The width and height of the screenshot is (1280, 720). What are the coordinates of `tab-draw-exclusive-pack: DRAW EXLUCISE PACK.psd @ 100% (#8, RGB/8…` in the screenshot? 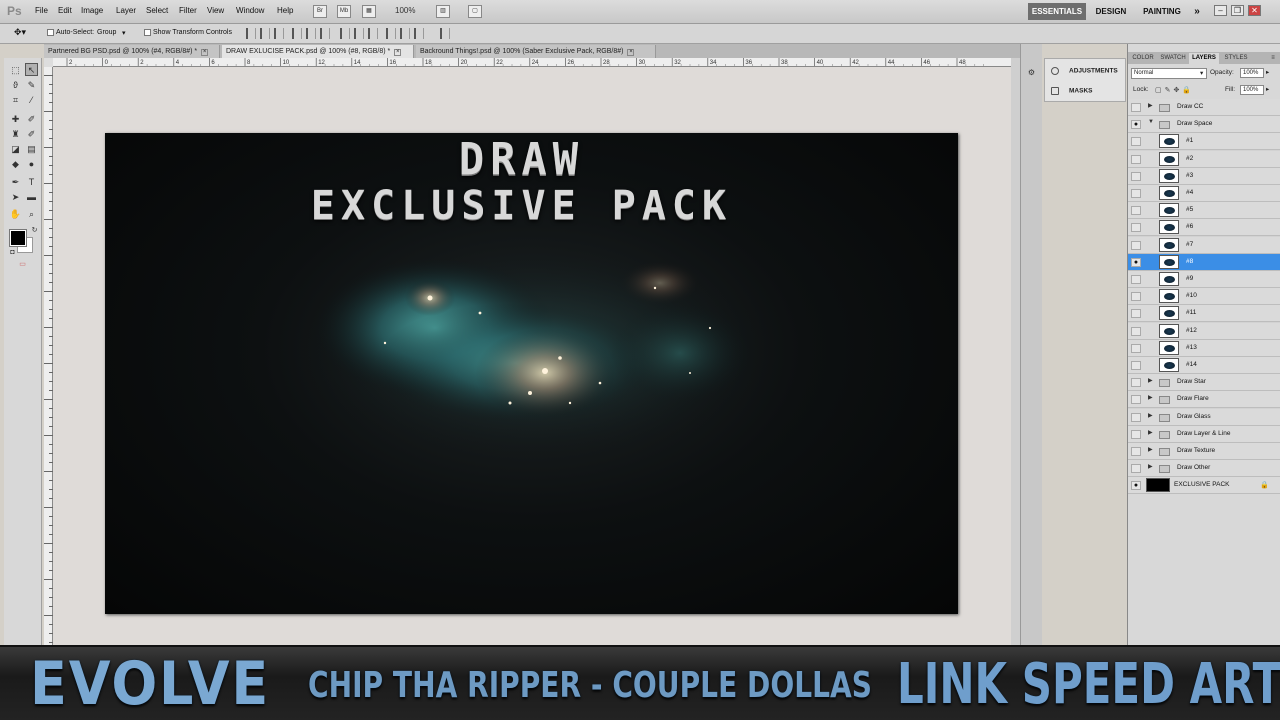 It's located at (318, 51).